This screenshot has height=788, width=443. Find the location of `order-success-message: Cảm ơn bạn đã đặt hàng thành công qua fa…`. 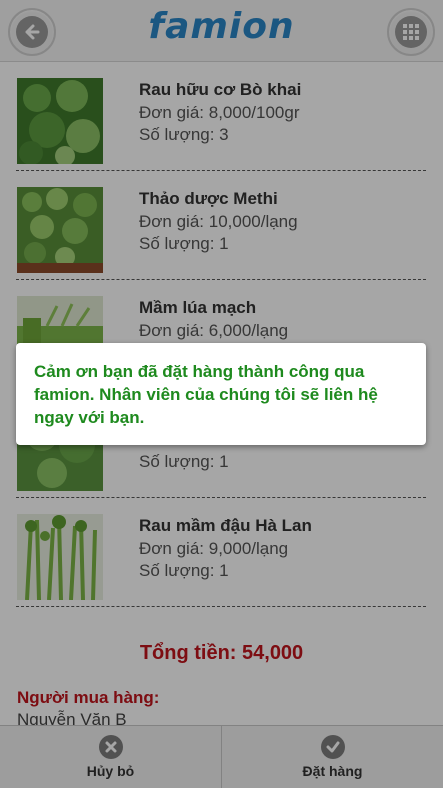

order-success-message: Cảm ơn bạn đã đặt hàng thành công qua fa… is located at coordinates (221, 394).